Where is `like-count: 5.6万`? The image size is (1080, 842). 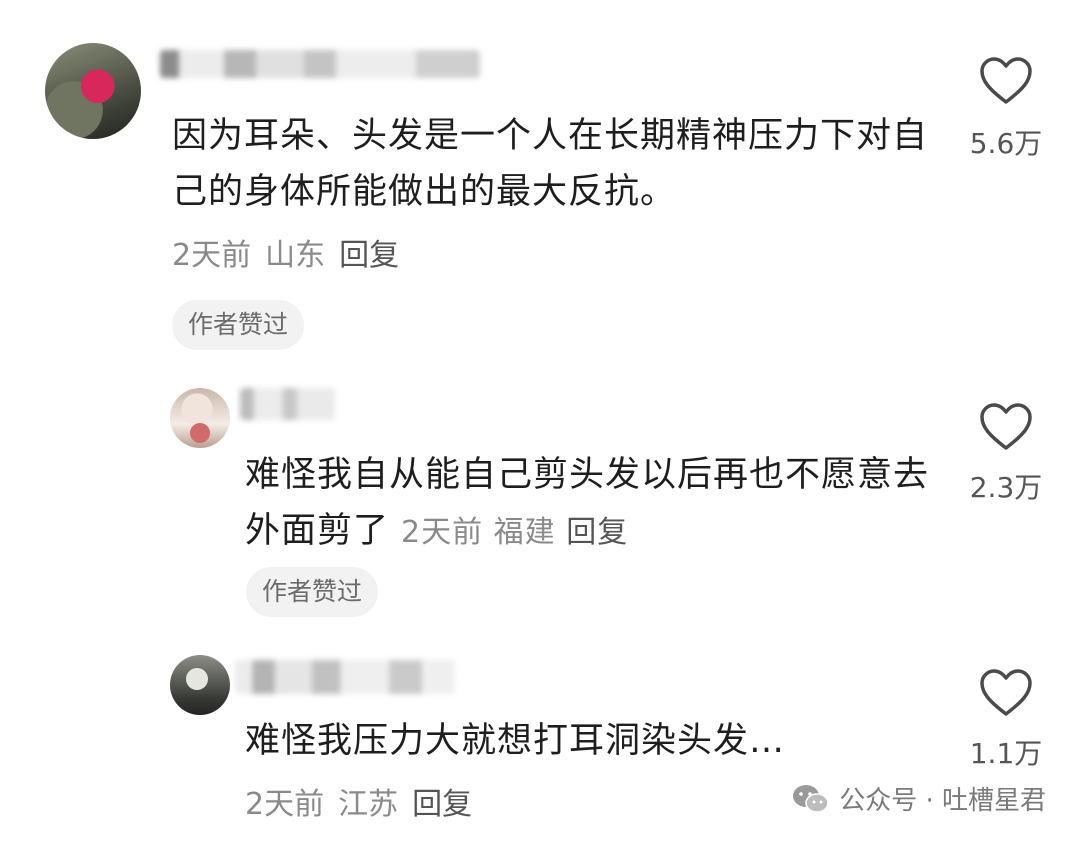
like-count: 5.6万 is located at coordinates (1006, 143).